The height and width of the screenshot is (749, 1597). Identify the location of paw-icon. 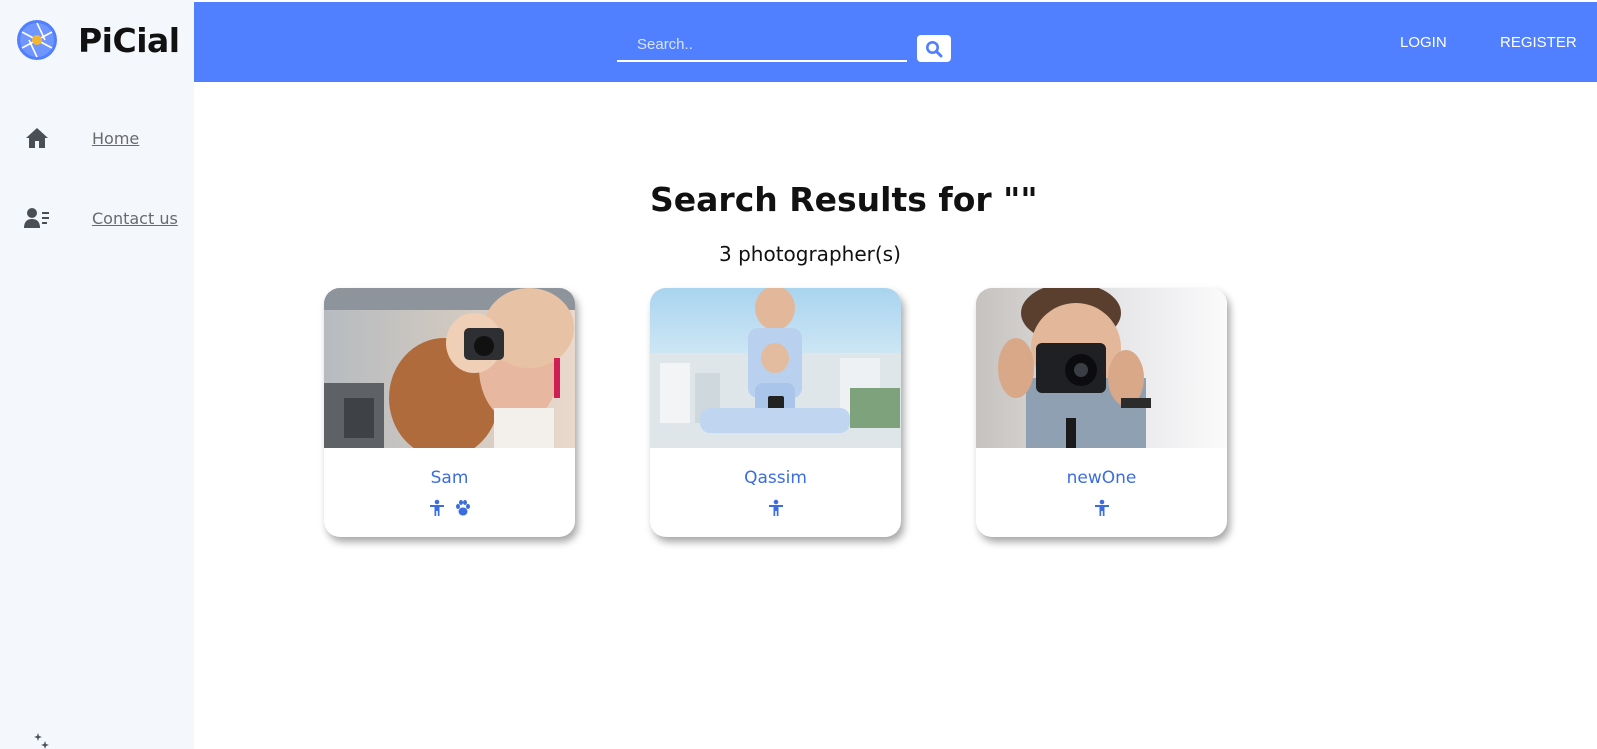
(462, 508).